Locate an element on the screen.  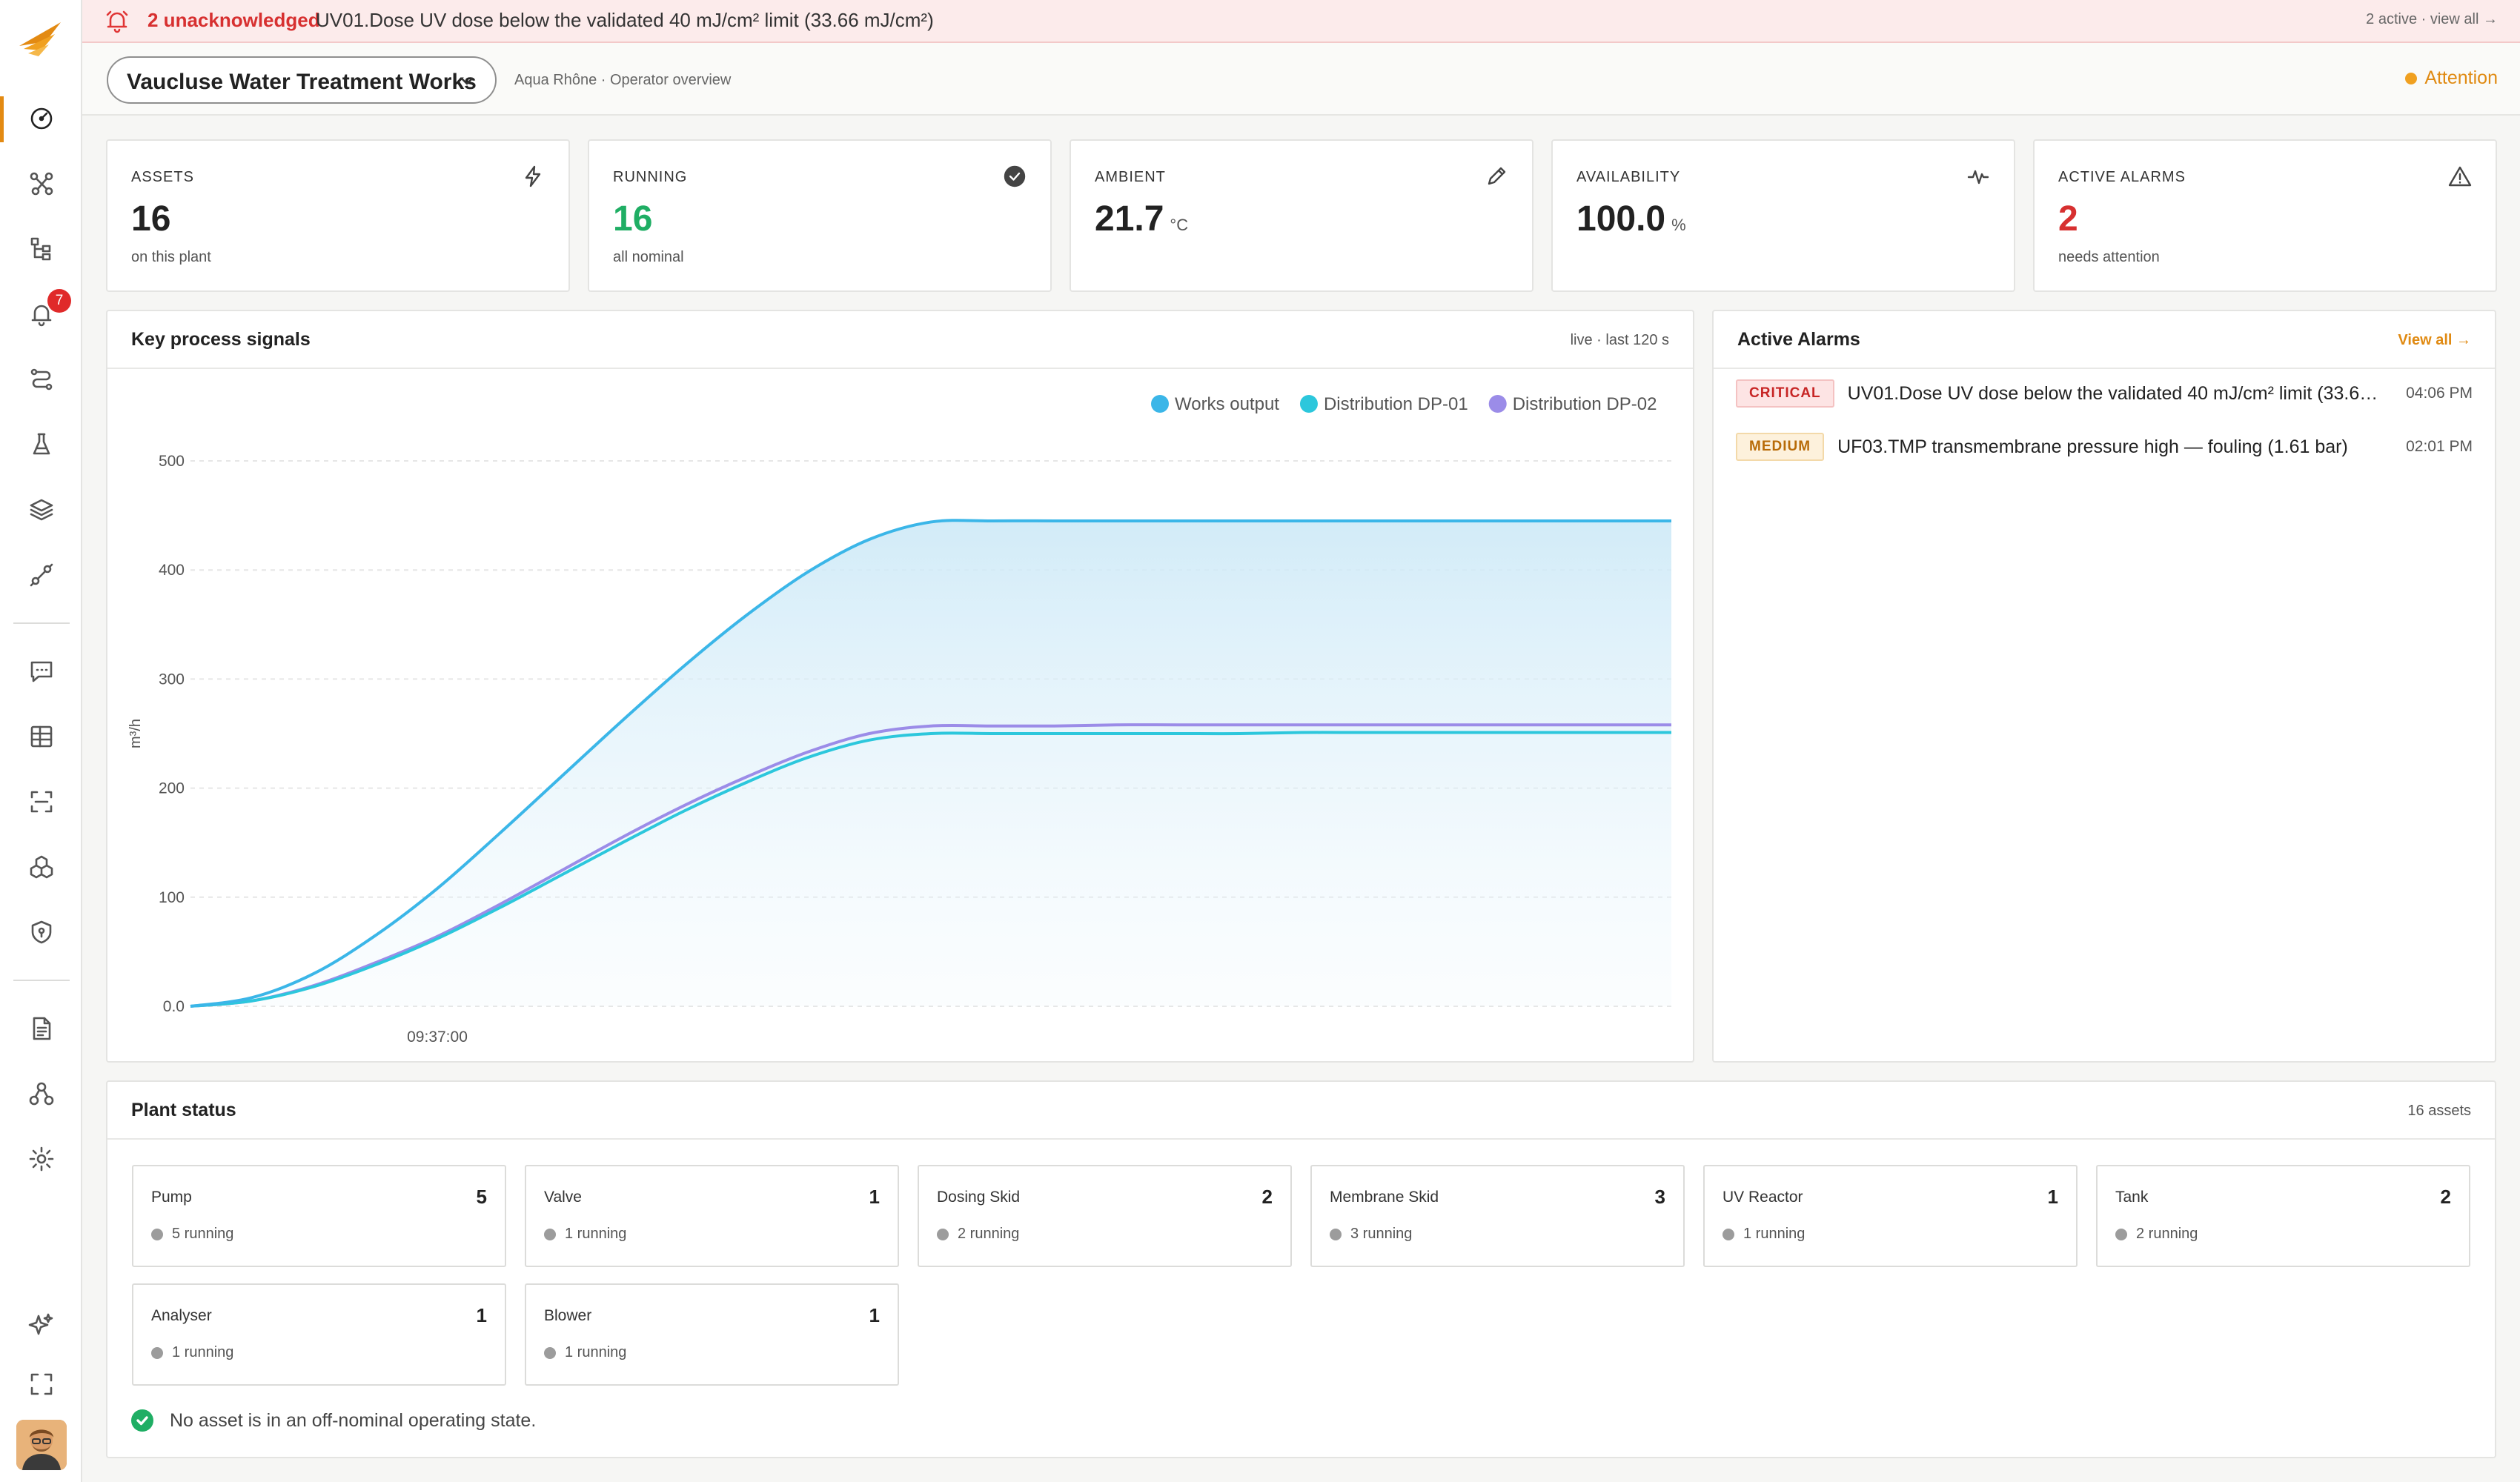
asset-name: Dosing Skid is located at coordinates (979, 1197).